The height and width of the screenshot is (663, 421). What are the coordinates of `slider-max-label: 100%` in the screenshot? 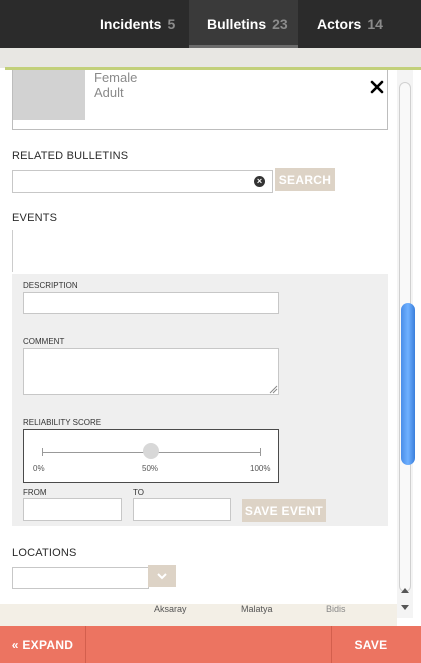 It's located at (260, 468).